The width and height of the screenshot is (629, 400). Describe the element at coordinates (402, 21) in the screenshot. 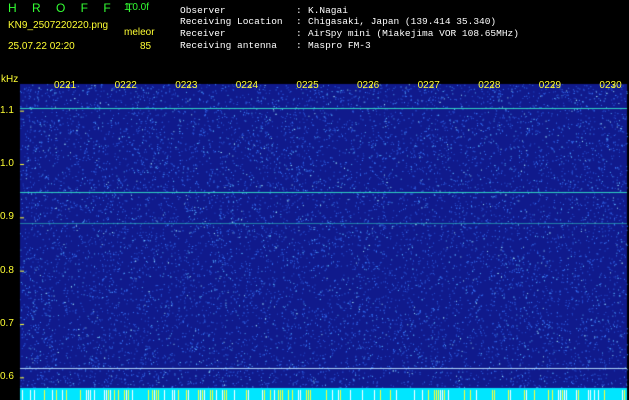

I see `info-value-location: Chigasaki, Japan (139.414 35.340)` at that location.